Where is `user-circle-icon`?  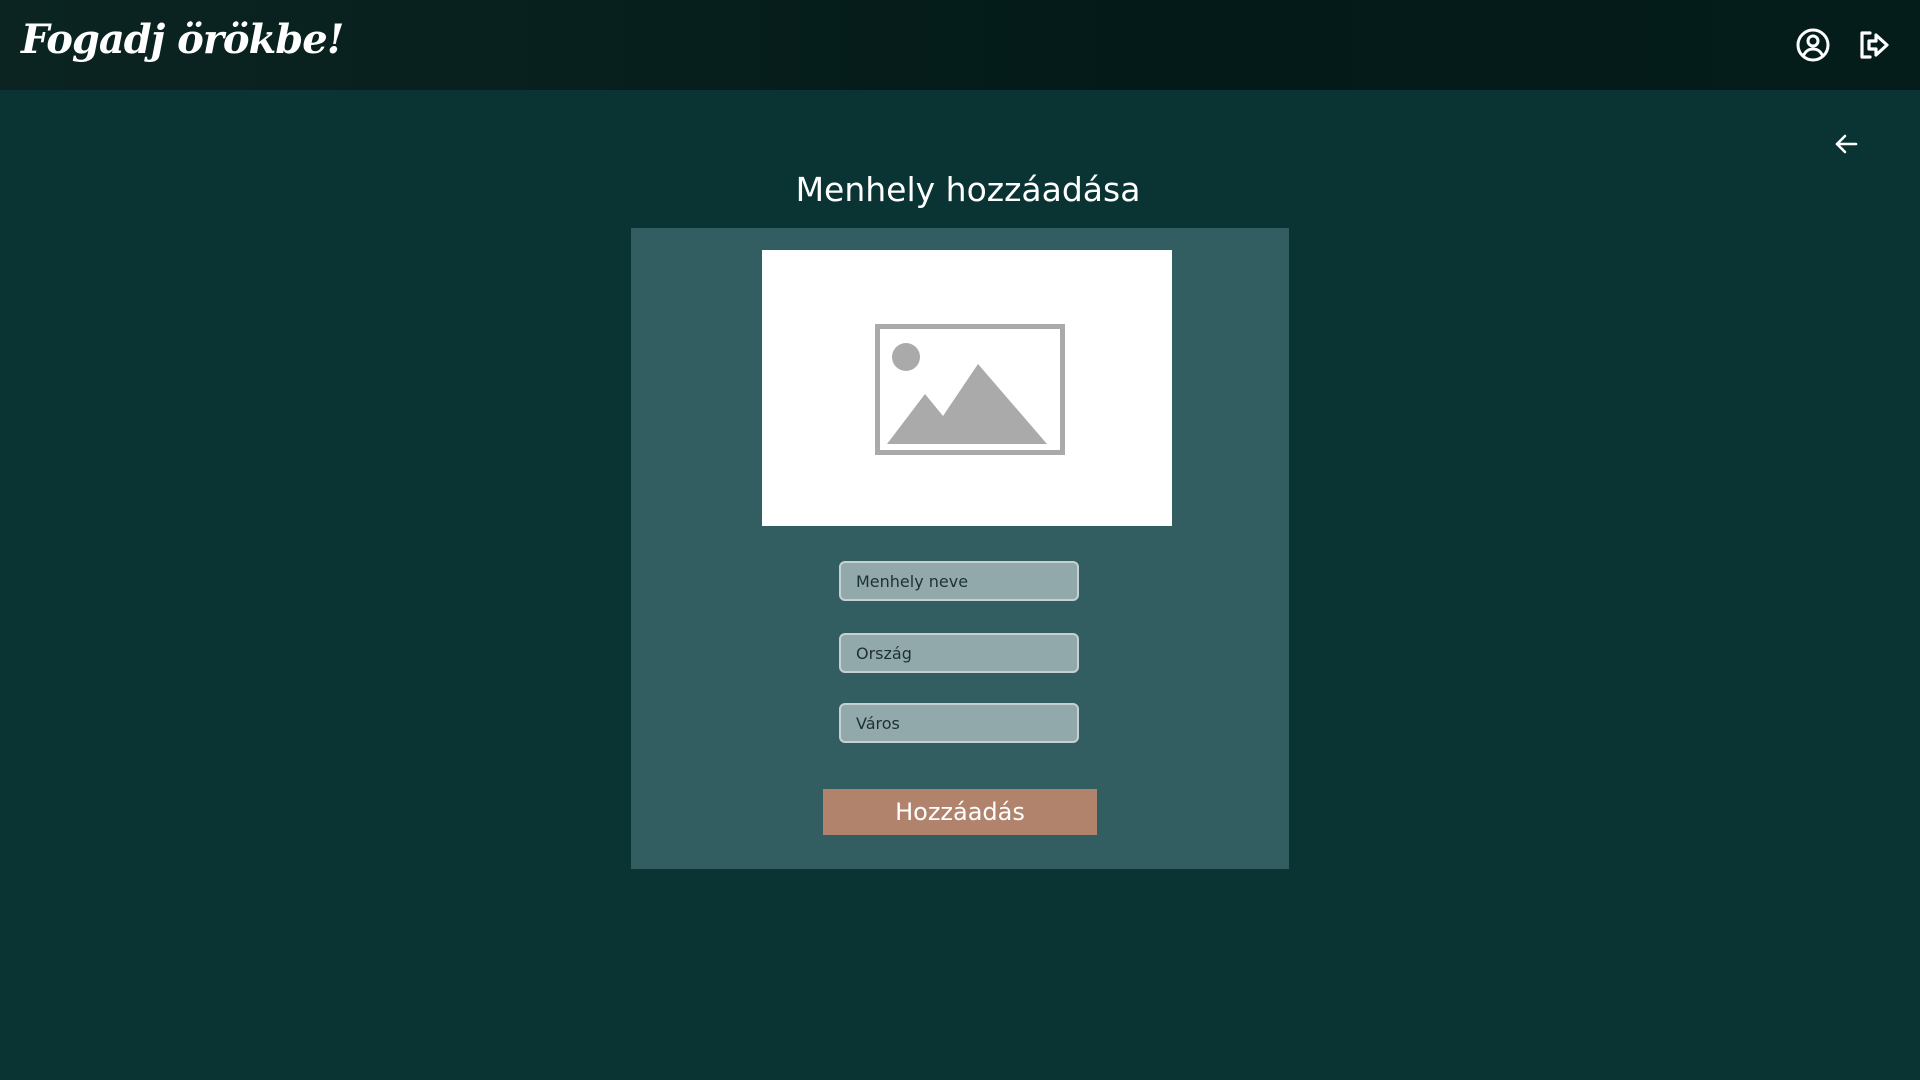
user-circle-icon is located at coordinates (1813, 45).